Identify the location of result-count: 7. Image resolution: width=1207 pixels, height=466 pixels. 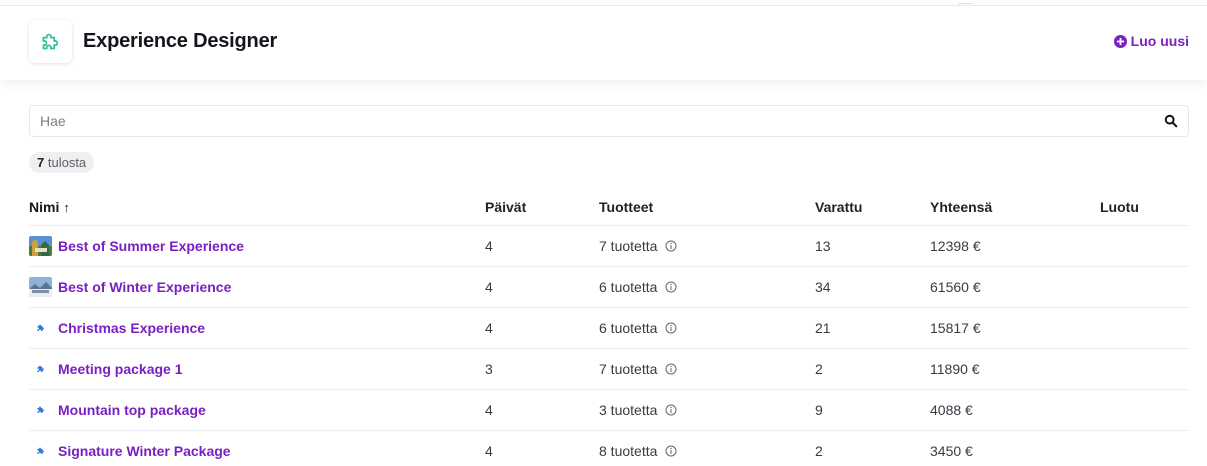
(41, 162).